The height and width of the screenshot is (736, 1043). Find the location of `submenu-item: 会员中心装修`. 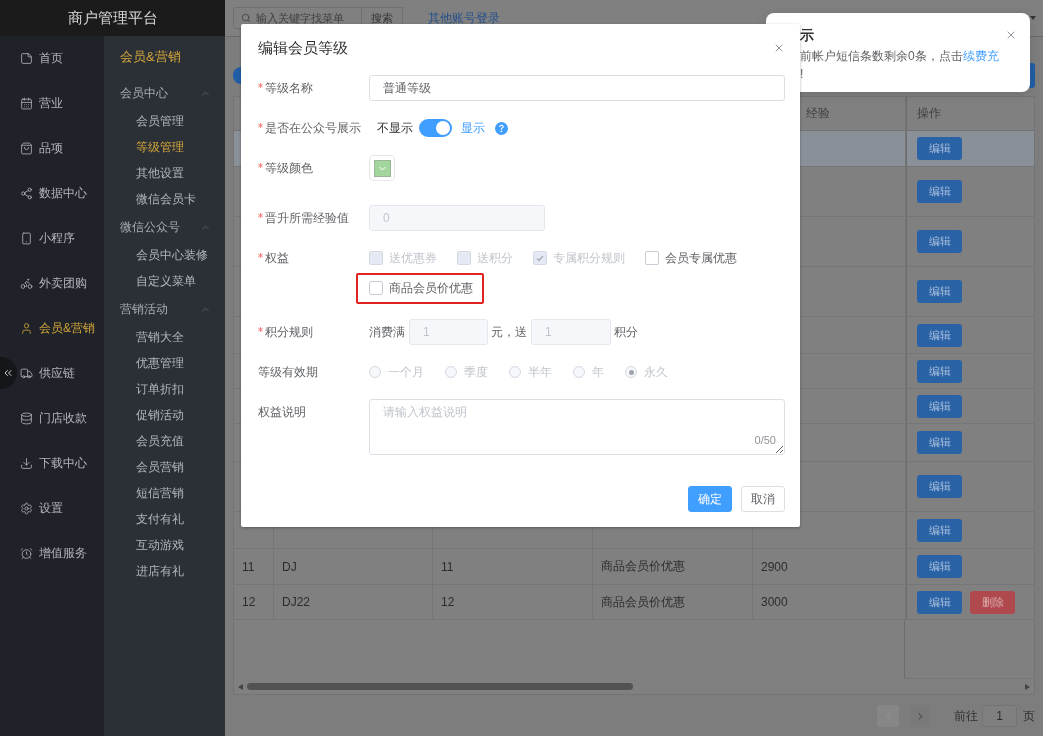

submenu-item: 会员中心装修 is located at coordinates (165, 255).